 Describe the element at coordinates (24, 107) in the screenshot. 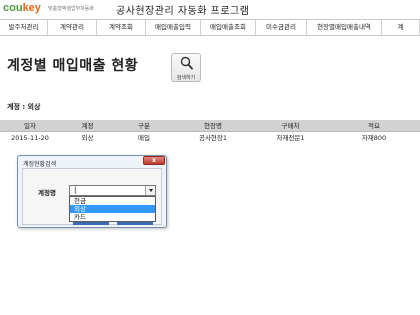

I see `filter-status: 계정 : 외상` at that location.